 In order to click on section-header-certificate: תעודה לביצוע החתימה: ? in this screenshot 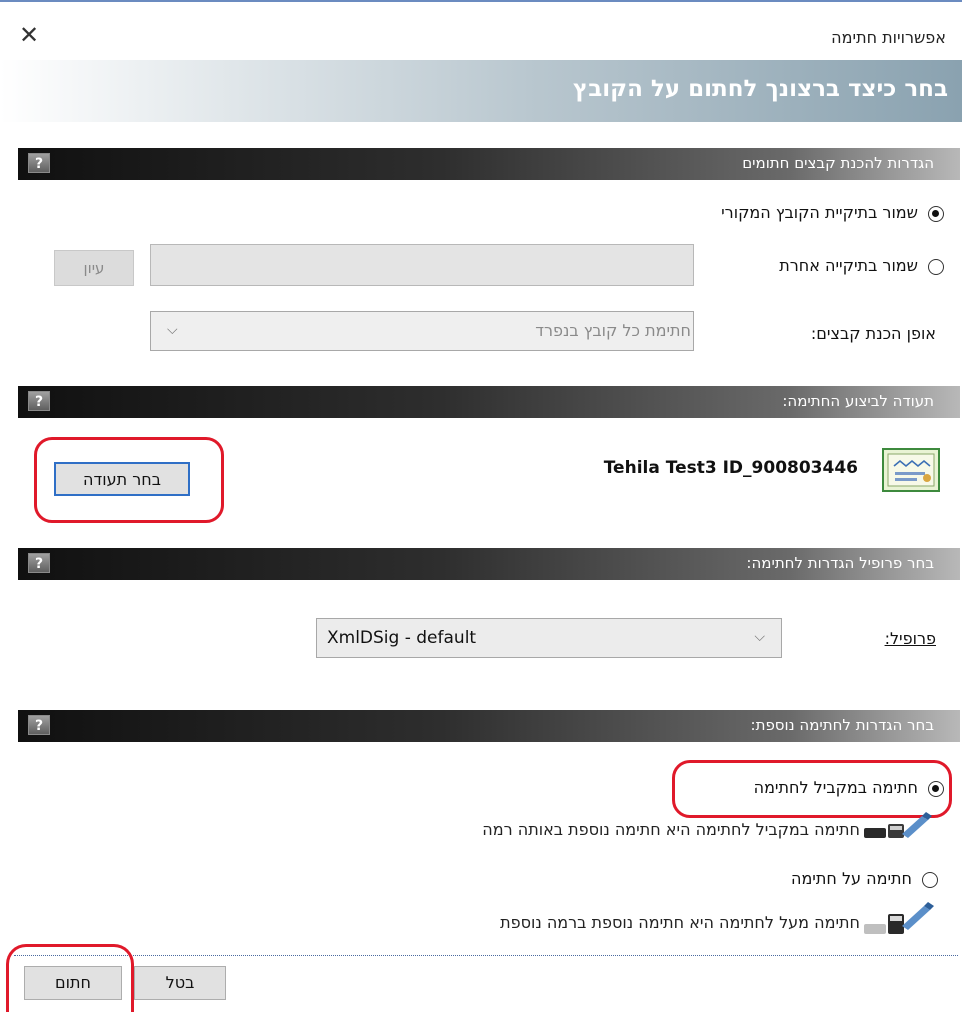, I will do `click(489, 402)`.